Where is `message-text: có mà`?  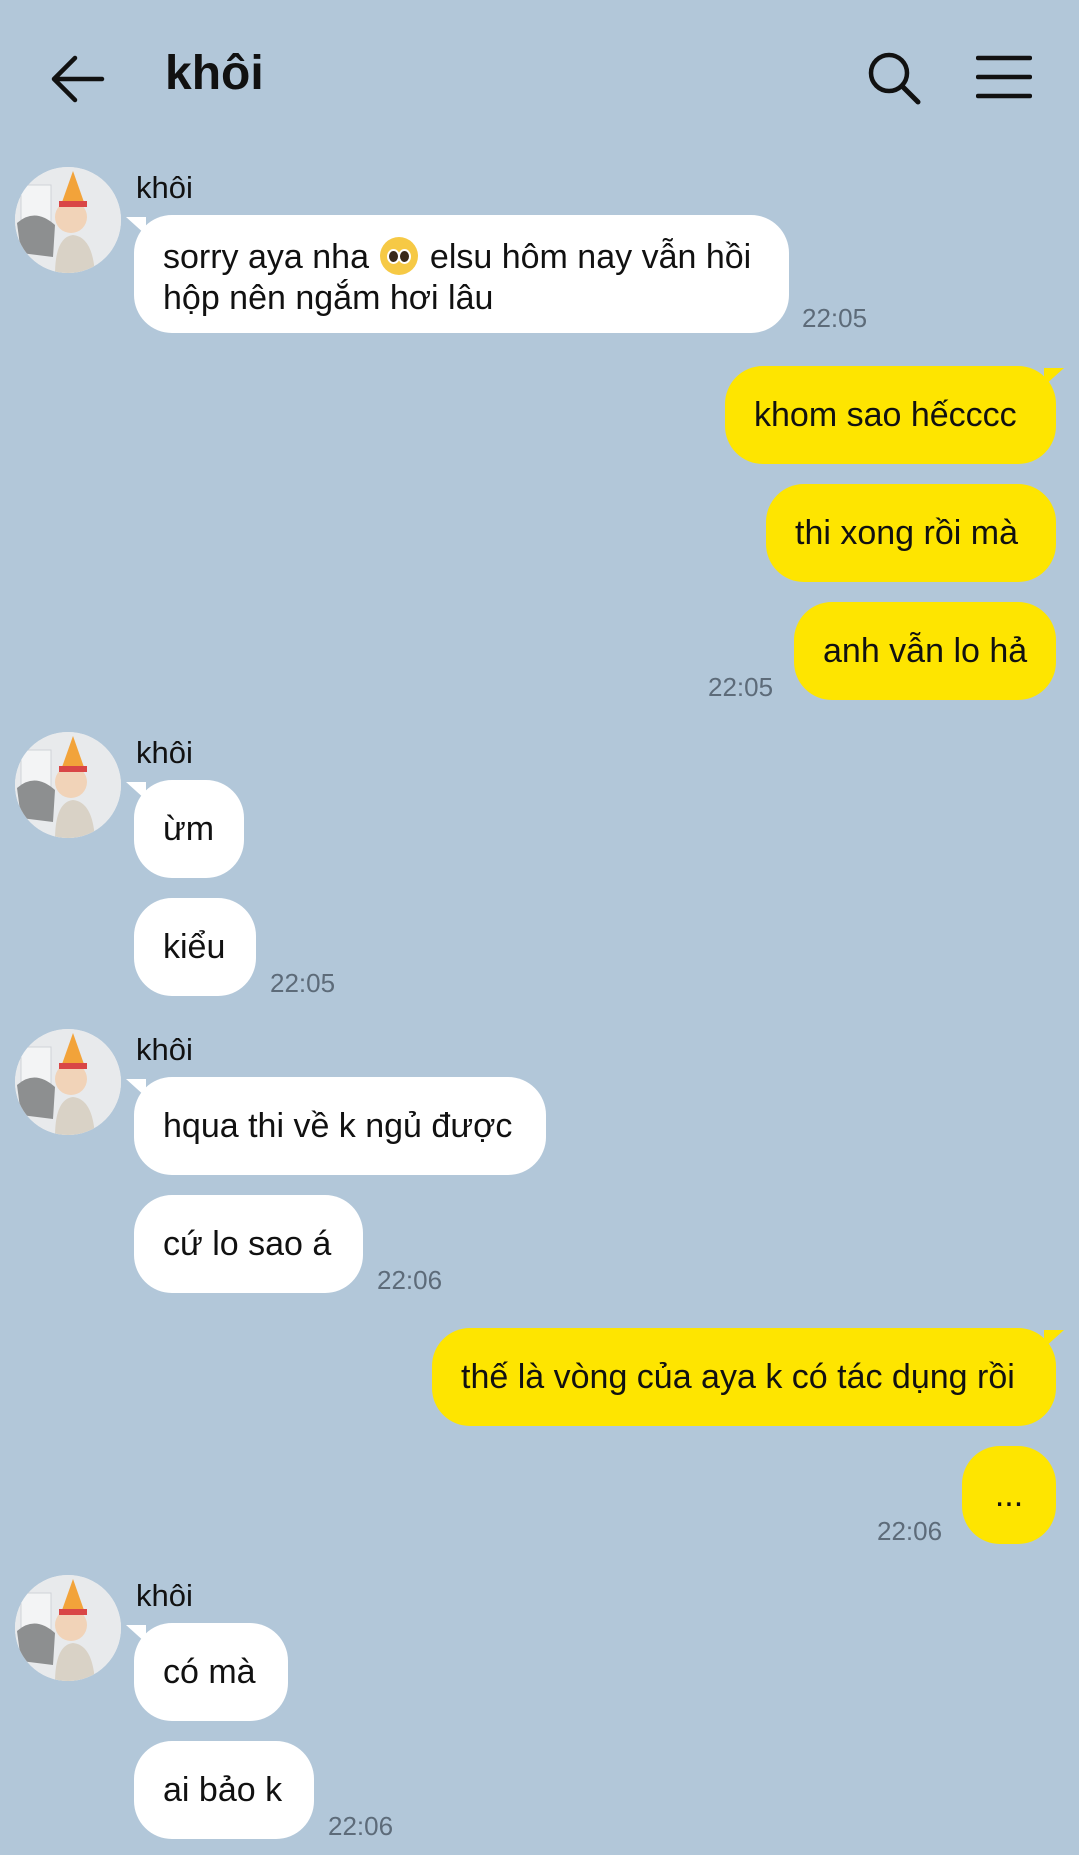
message-text: có mà is located at coordinates (209, 1671).